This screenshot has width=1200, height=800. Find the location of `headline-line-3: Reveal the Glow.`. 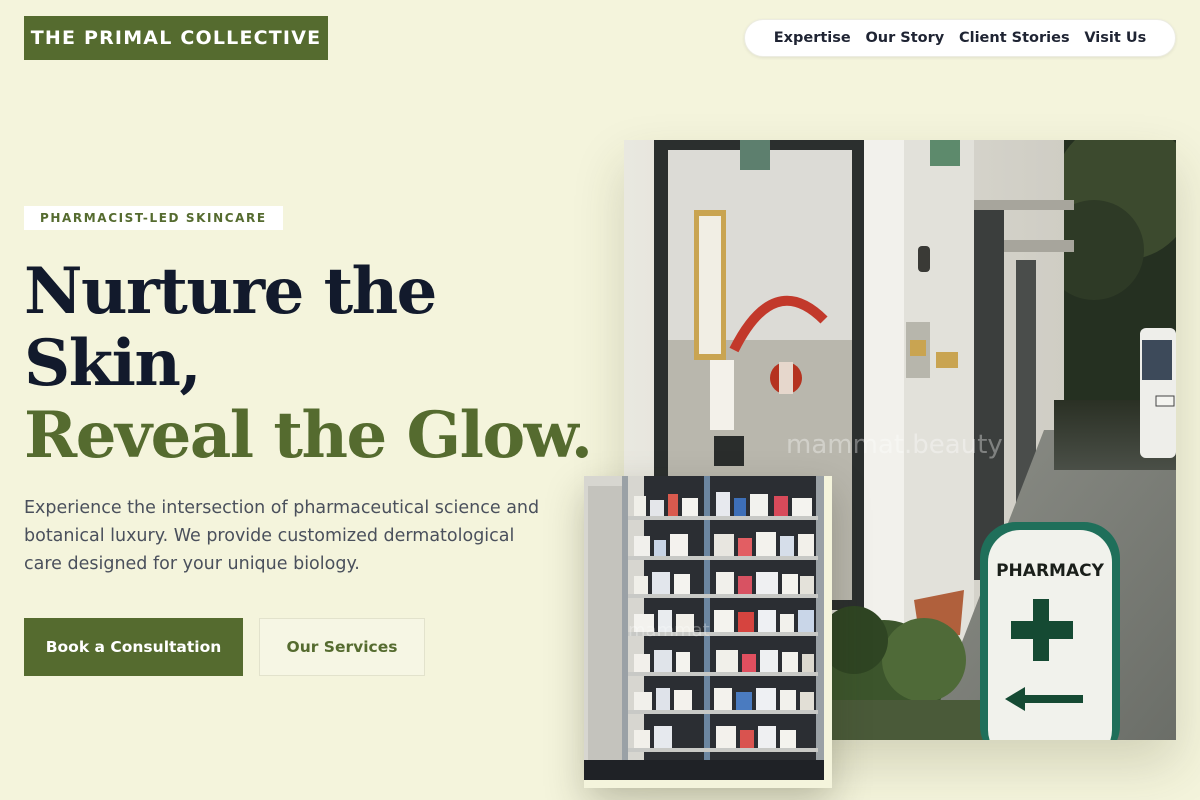

headline-line-3: Reveal the Glow. is located at coordinates (308, 435).